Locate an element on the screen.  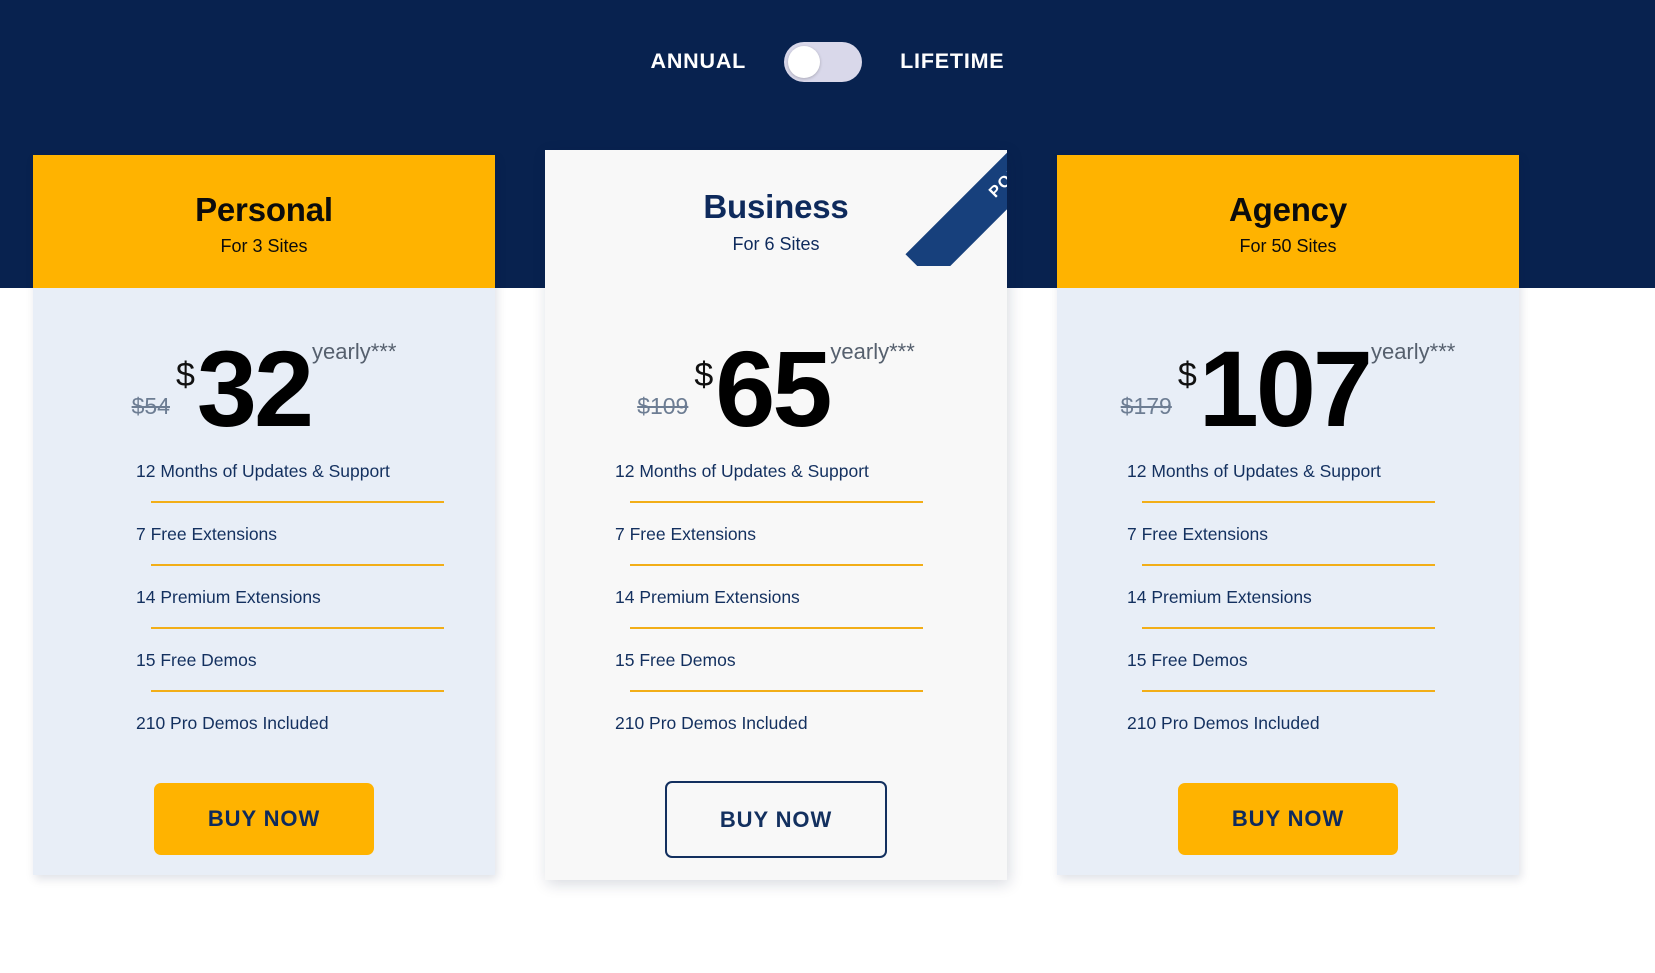
price-amount: 32 is located at coordinates (255, 388).